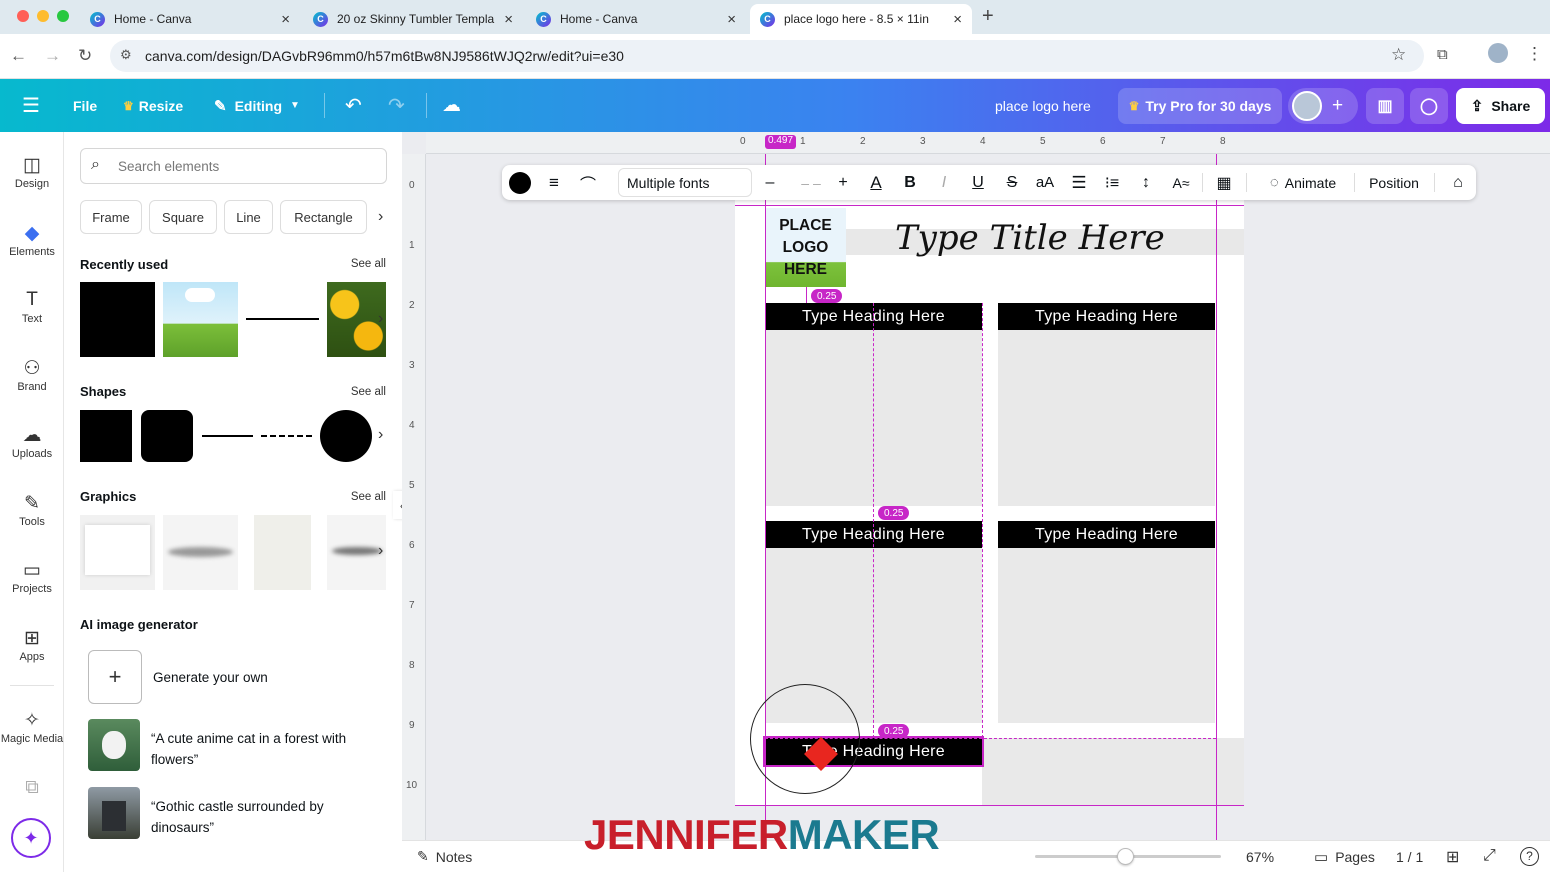  What do you see at coordinates (1030, 238) in the screenshot?
I see `page-title-script: Type Title Here` at bounding box center [1030, 238].